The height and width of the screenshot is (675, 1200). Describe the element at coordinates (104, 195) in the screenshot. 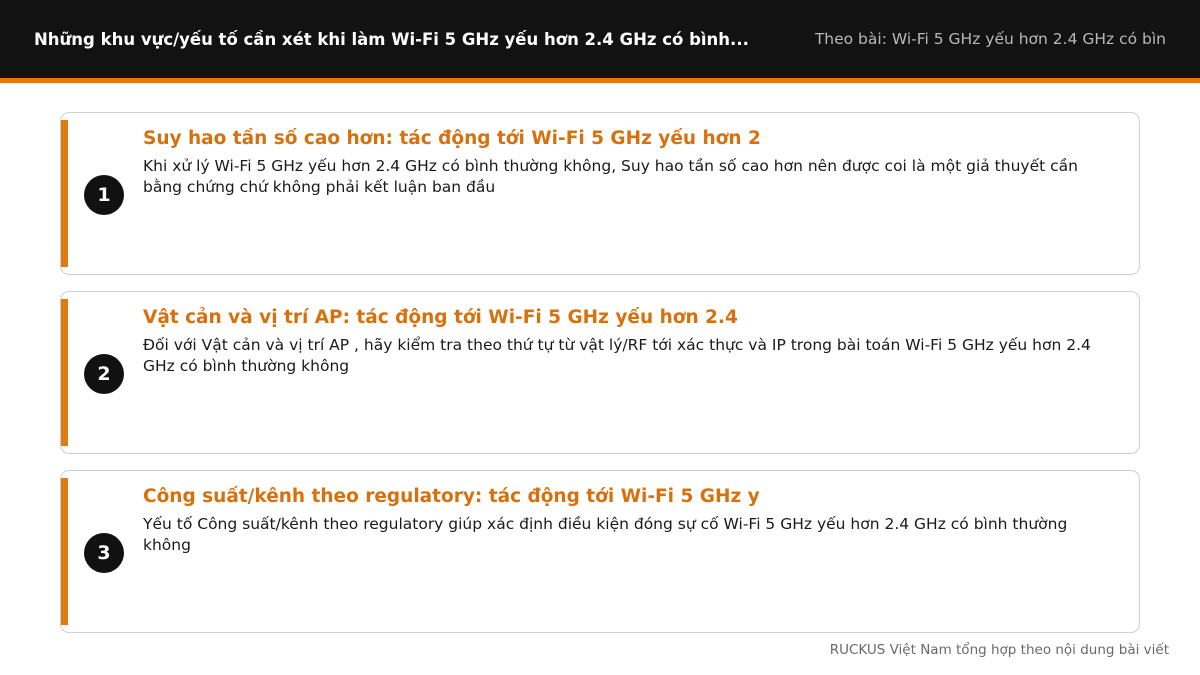

I see `card-number-badge: 1` at that location.